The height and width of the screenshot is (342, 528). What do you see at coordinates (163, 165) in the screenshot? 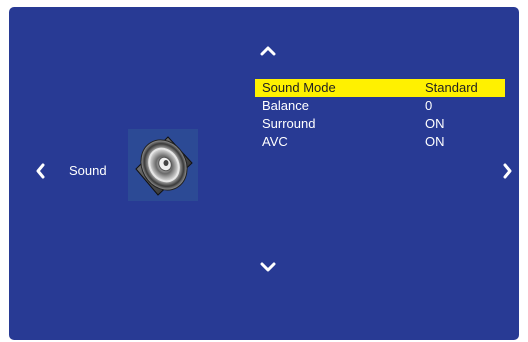
I see `speaker-icon` at bounding box center [163, 165].